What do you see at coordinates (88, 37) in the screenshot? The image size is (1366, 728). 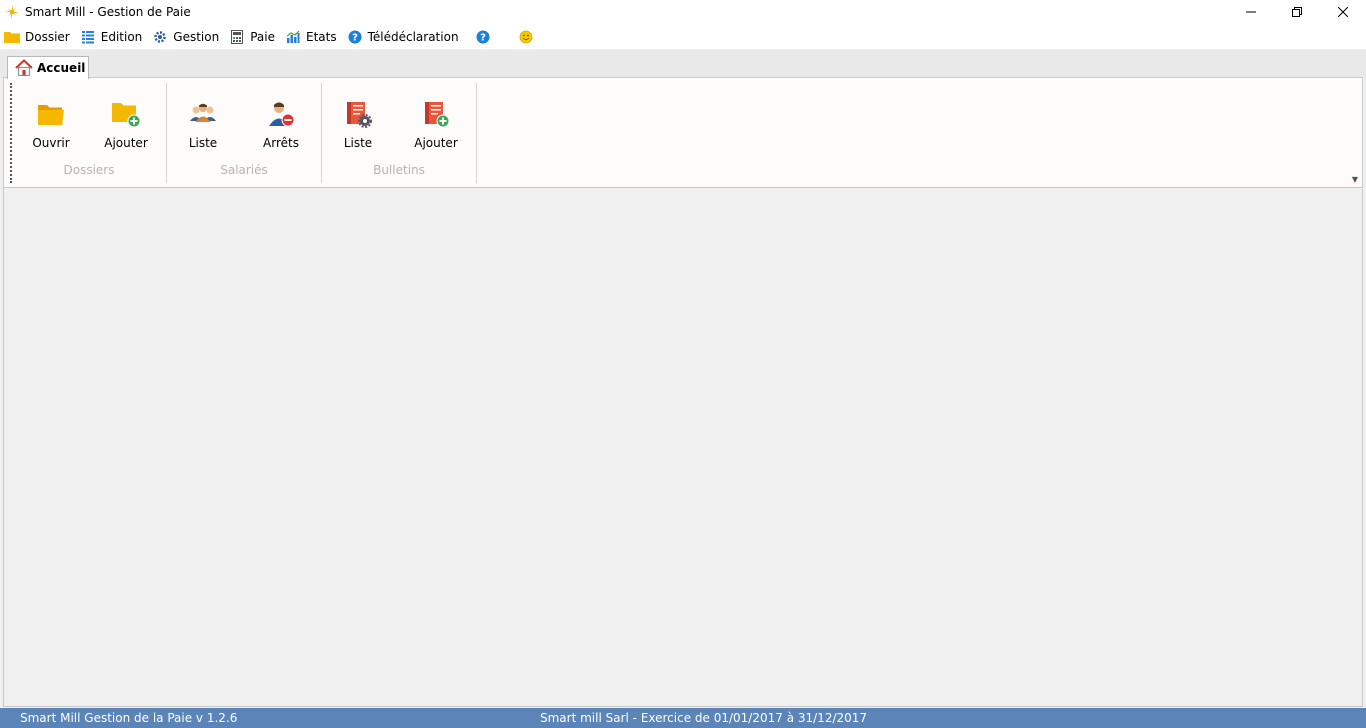 I see `list-icon` at bounding box center [88, 37].